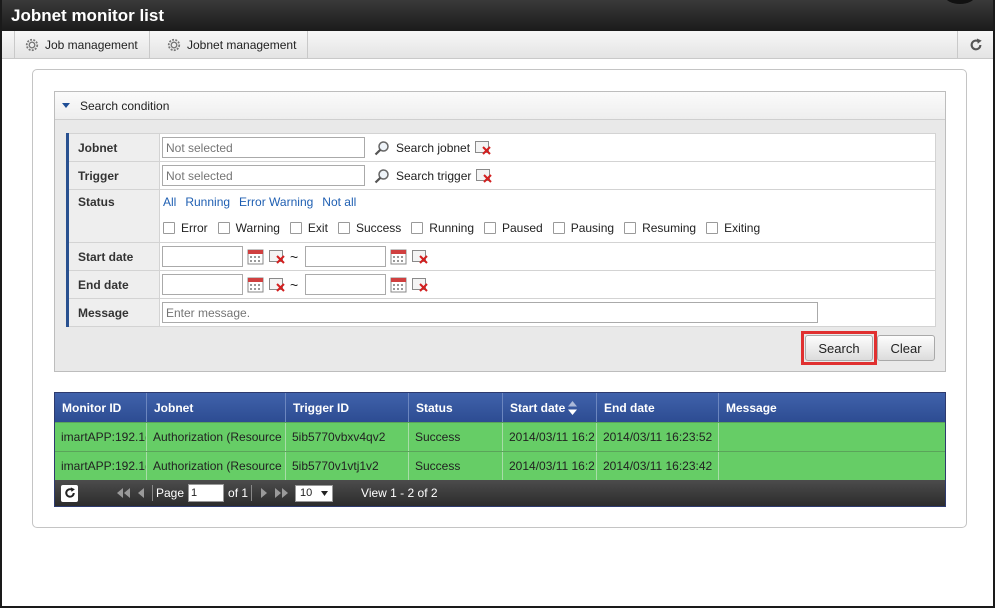  I want to click on column-header-jobnet: Jobnet, so click(216, 407).